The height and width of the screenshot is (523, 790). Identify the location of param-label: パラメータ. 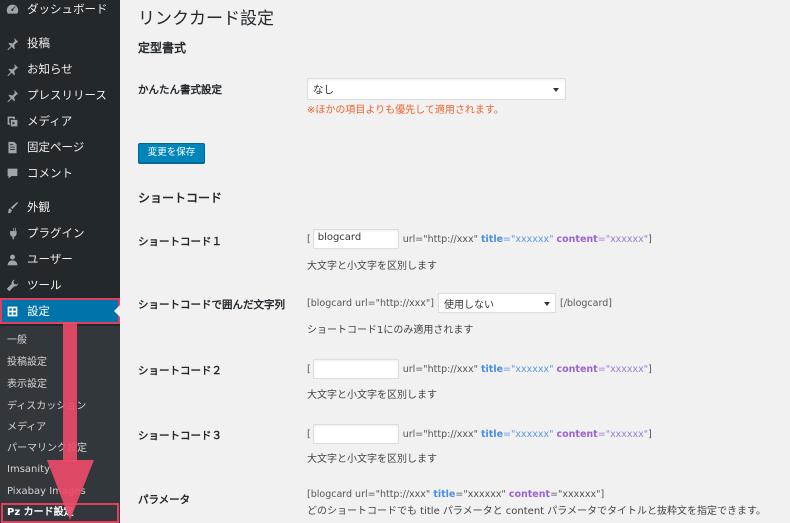
(164, 500).